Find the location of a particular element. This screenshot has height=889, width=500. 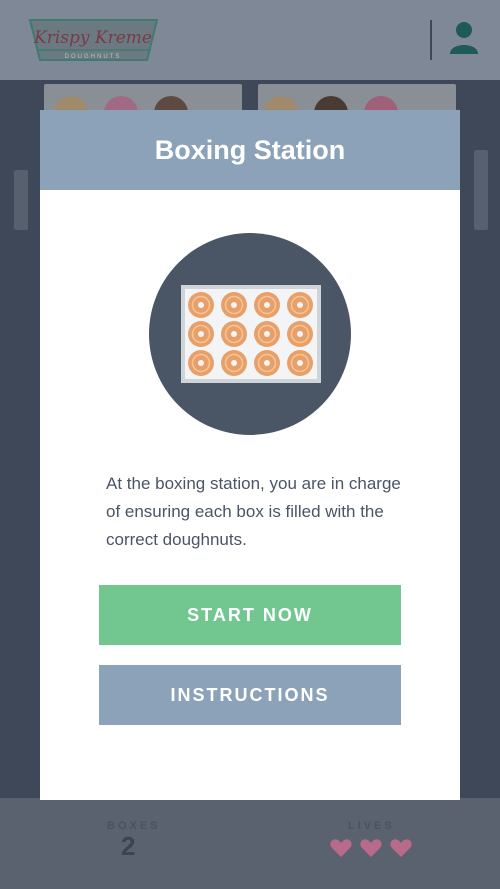

modal-header: Boxing Station is located at coordinates (250, 150).